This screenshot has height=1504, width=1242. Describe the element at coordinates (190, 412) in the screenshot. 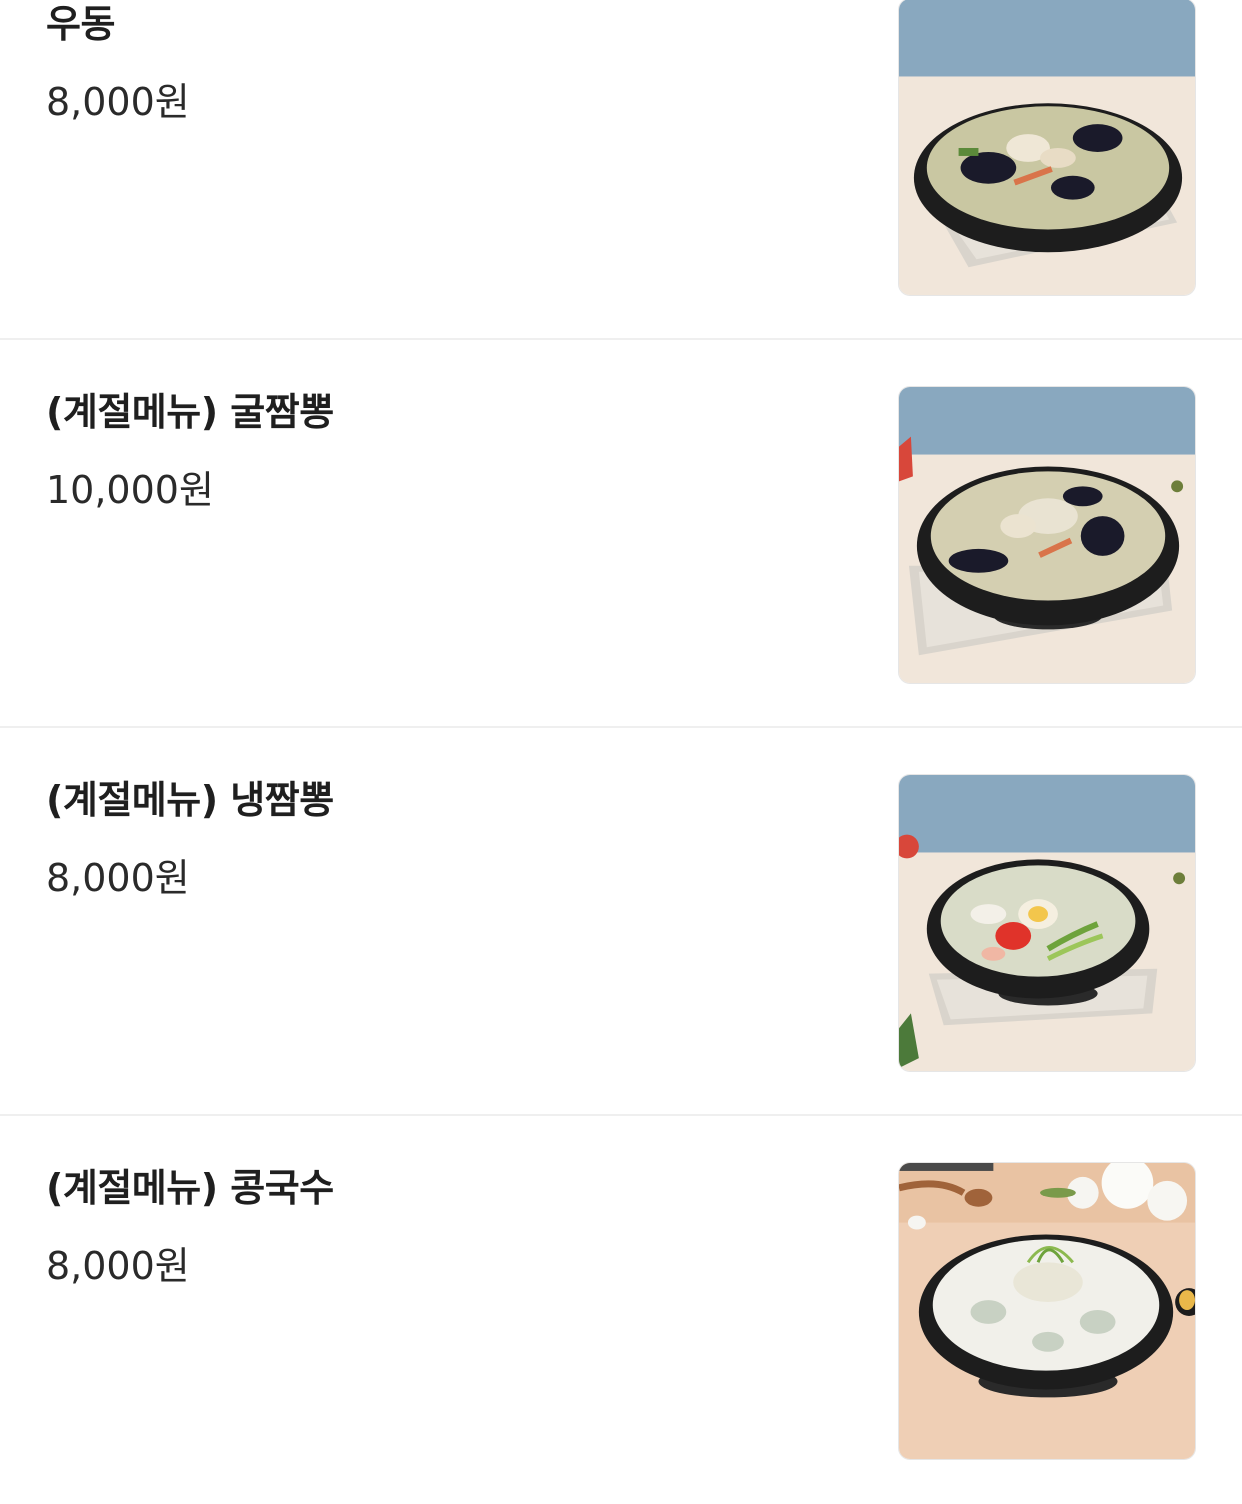

I see `menu-item-name: (계절메뉴) 굴짬뽕` at that location.